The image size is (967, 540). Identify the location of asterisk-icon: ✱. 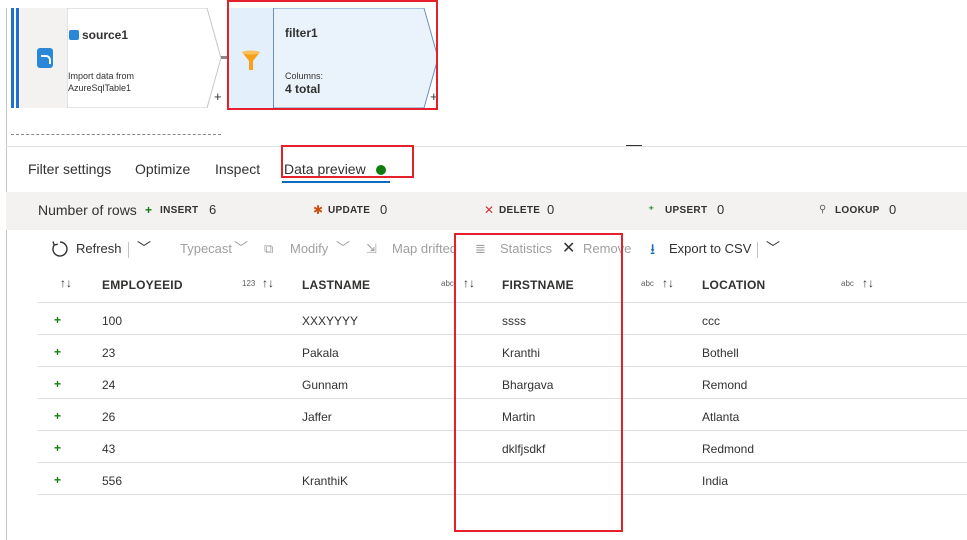
(318, 210).